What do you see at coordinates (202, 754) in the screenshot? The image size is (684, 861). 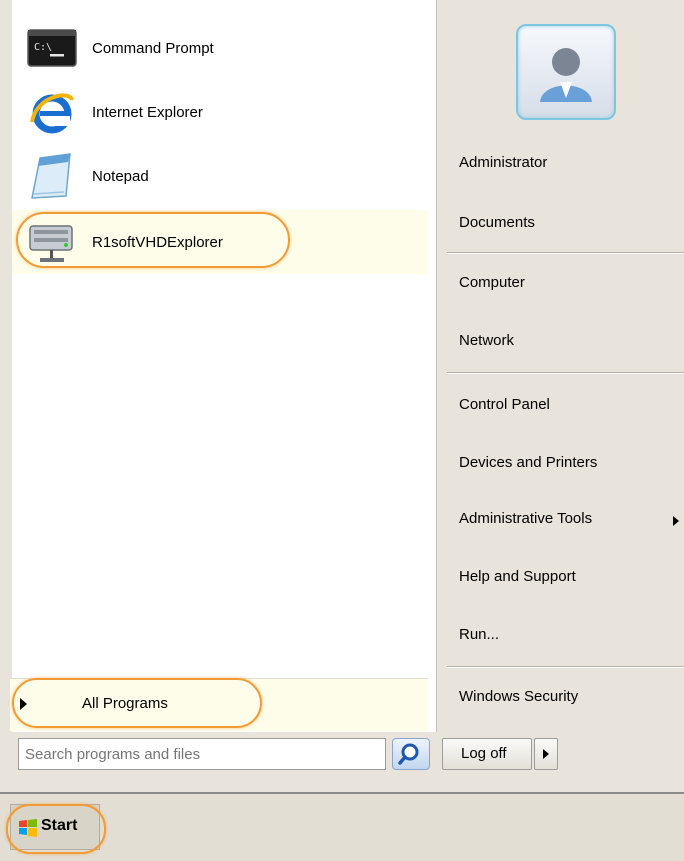 I see `search-input` at bounding box center [202, 754].